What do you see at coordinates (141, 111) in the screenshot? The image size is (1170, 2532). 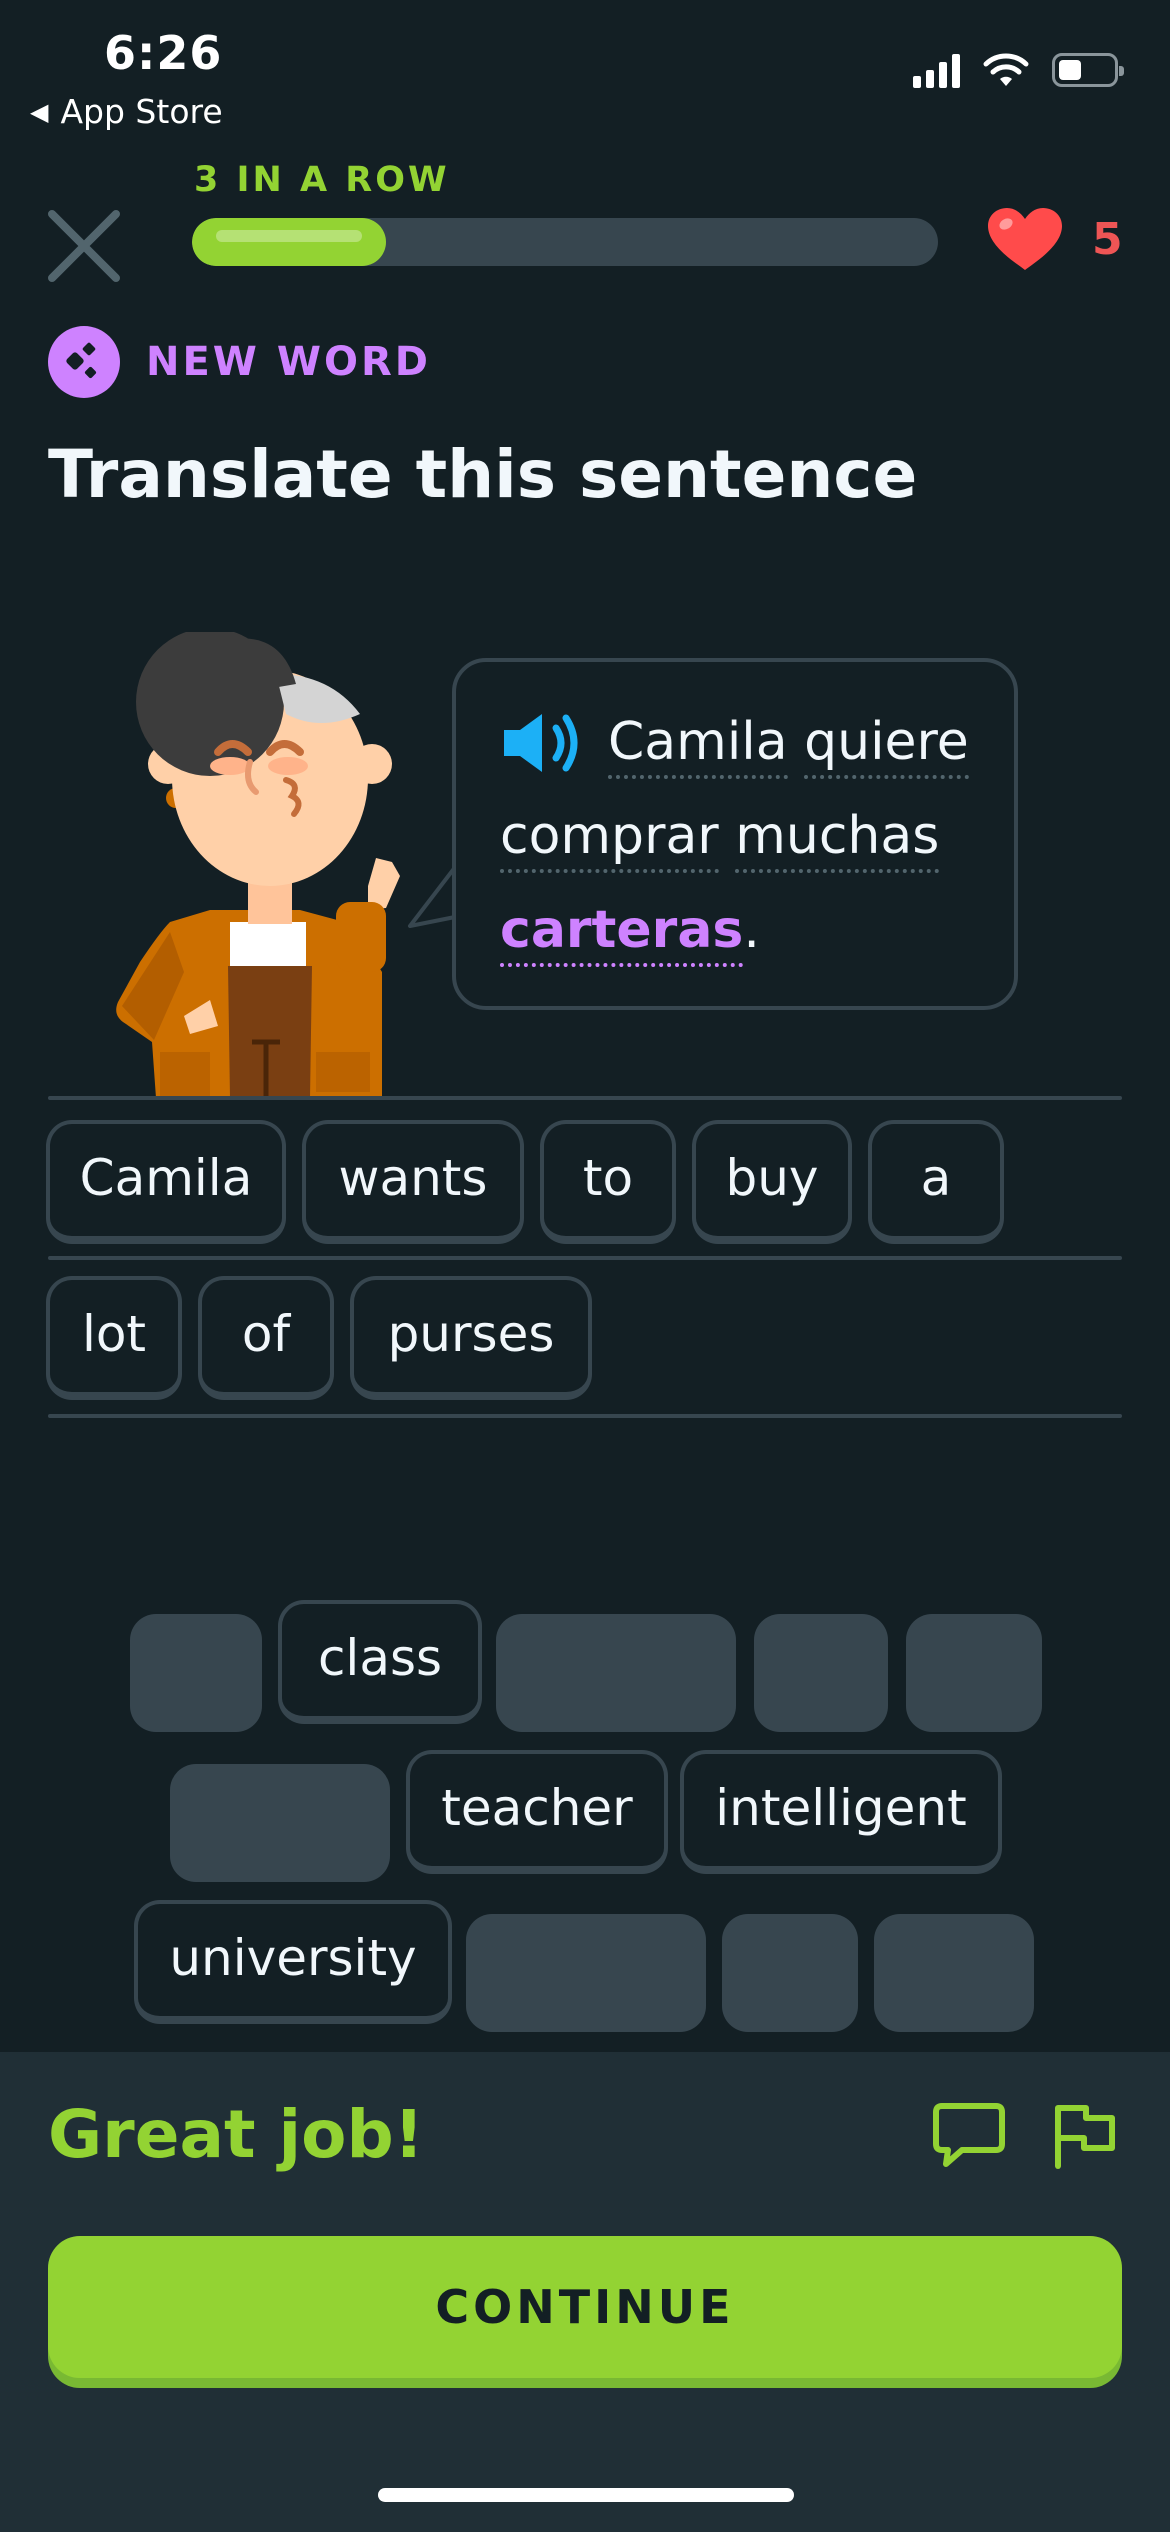 I see `back-app-label: App Store` at bounding box center [141, 111].